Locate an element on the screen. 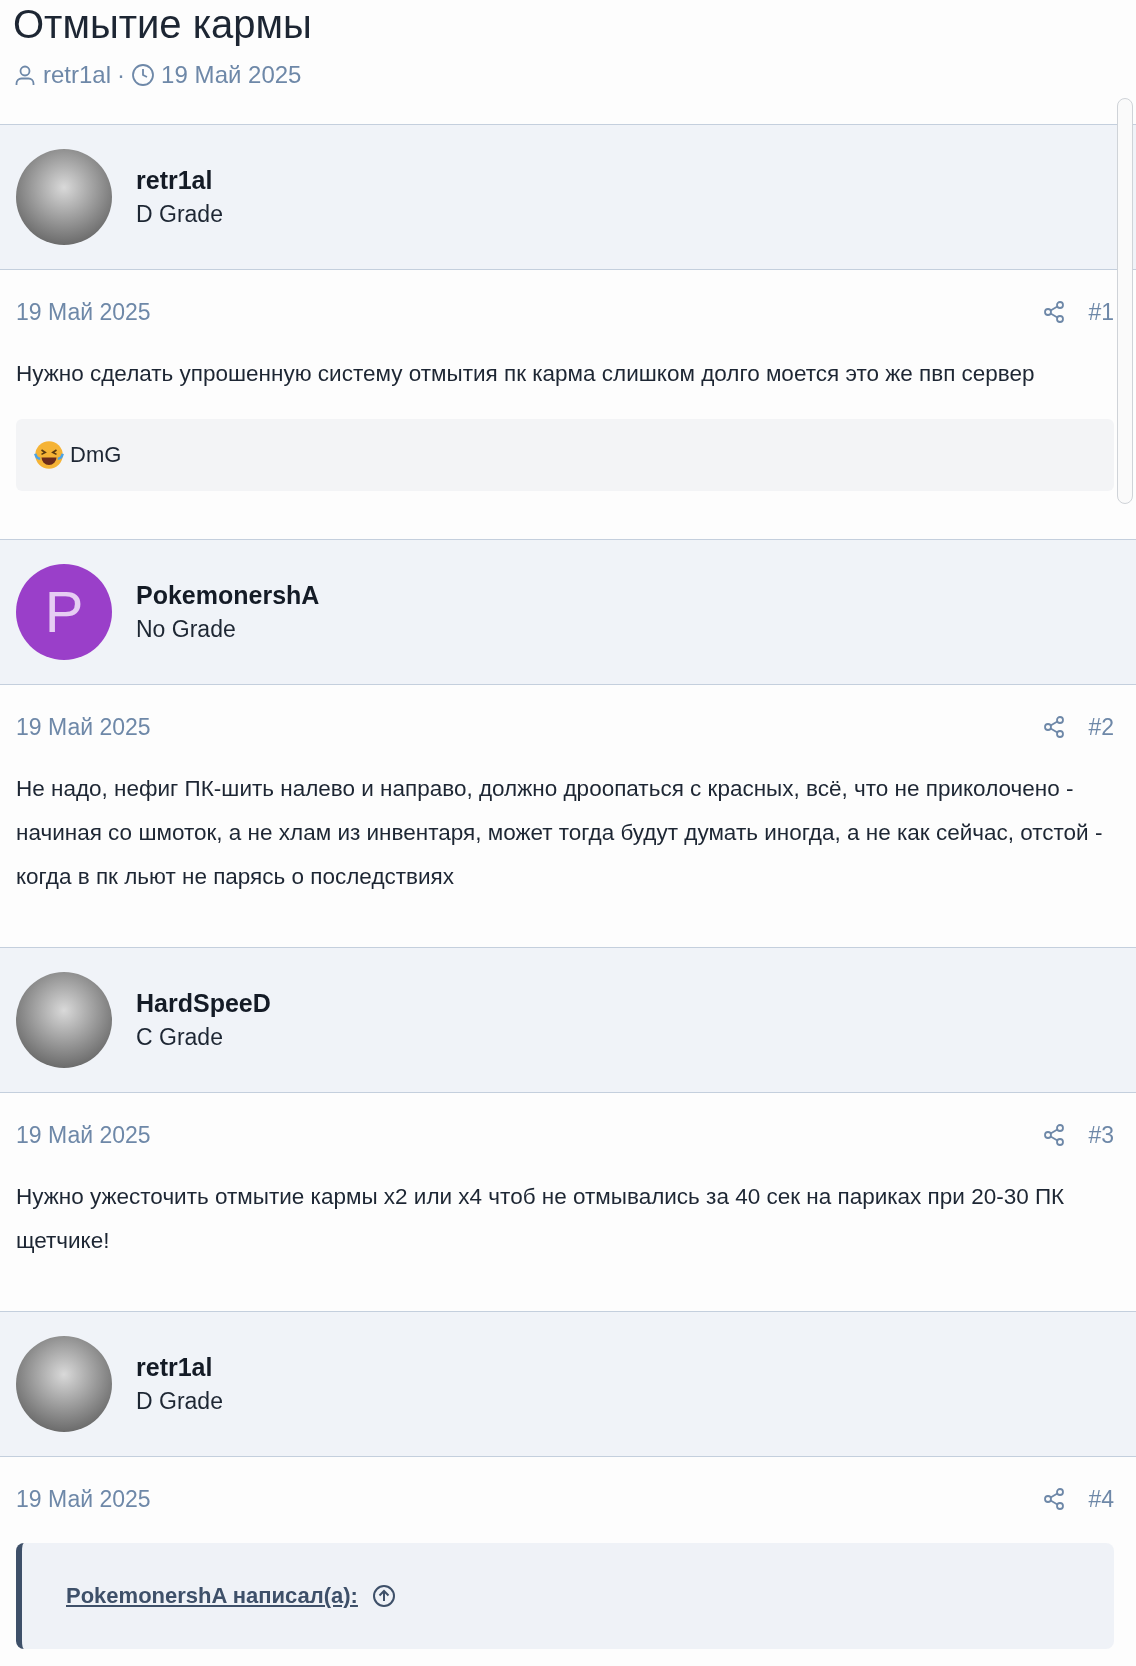 Image resolution: width=1136 pixels, height=1666 pixels. post-number: #3 is located at coordinates (1101, 1135).